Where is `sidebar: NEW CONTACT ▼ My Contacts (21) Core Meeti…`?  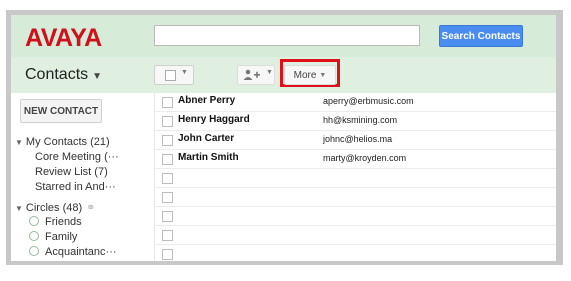 sidebar: NEW CONTACT ▼ My Contacts (21) Core Meeti… is located at coordinates (82, 177).